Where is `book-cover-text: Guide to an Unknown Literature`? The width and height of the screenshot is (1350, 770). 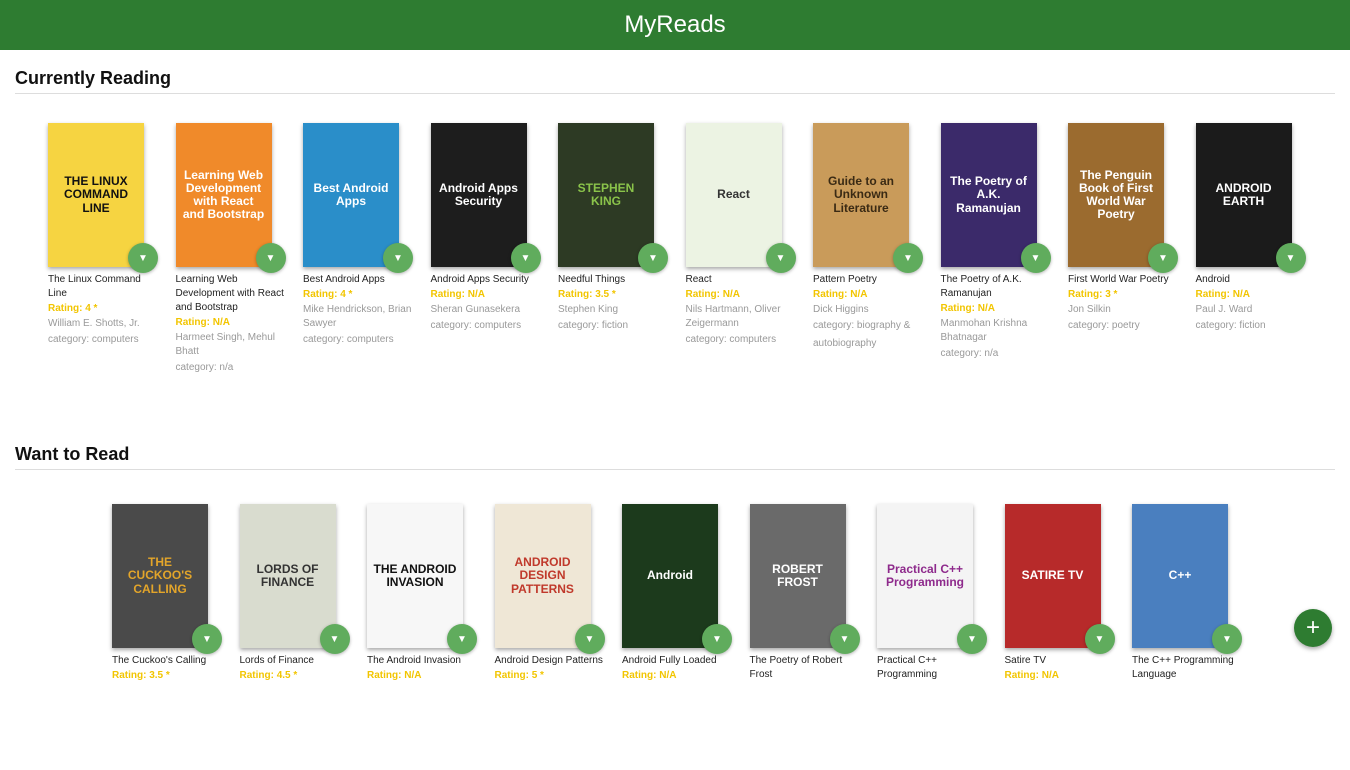
book-cover-text: Guide to an Unknown Literature is located at coordinates (861, 194).